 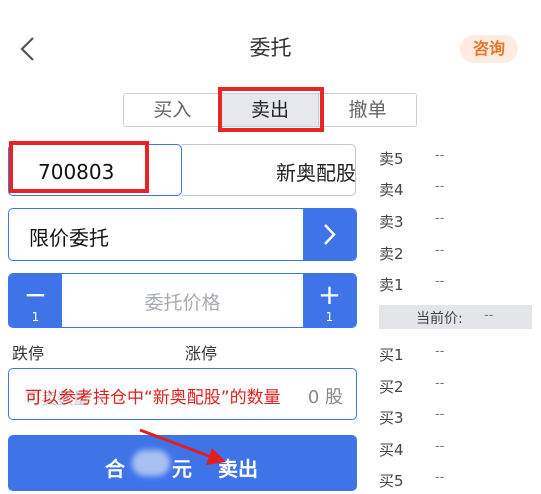 I want to click on limit-down-label: 跌停, so click(x=28, y=353).